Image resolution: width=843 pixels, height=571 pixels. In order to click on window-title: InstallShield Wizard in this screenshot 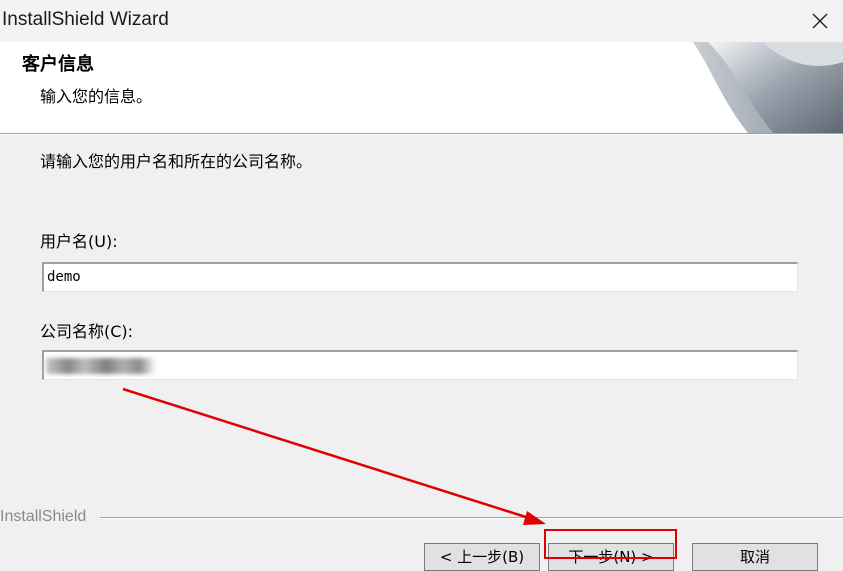, I will do `click(85, 19)`.